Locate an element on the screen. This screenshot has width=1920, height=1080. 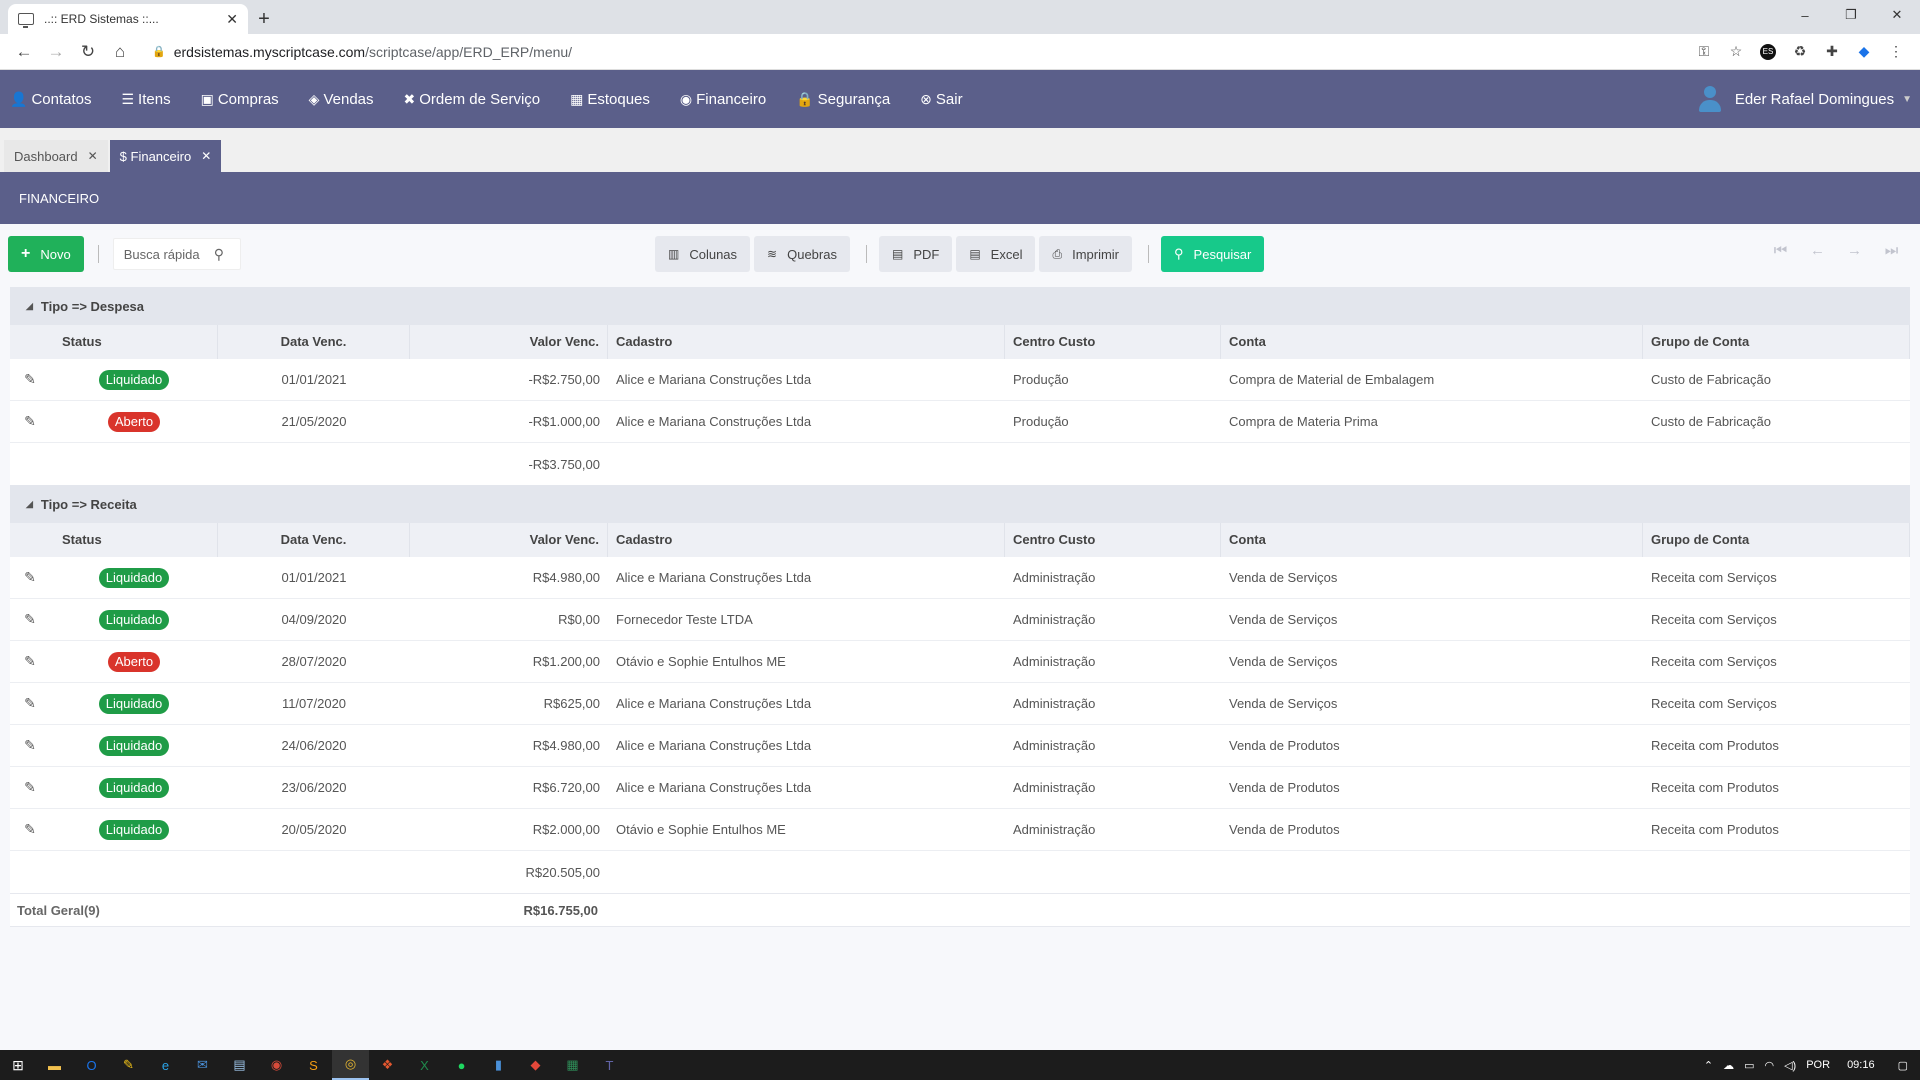
star-icon: ☆ is located at coordinates (1736, 52).